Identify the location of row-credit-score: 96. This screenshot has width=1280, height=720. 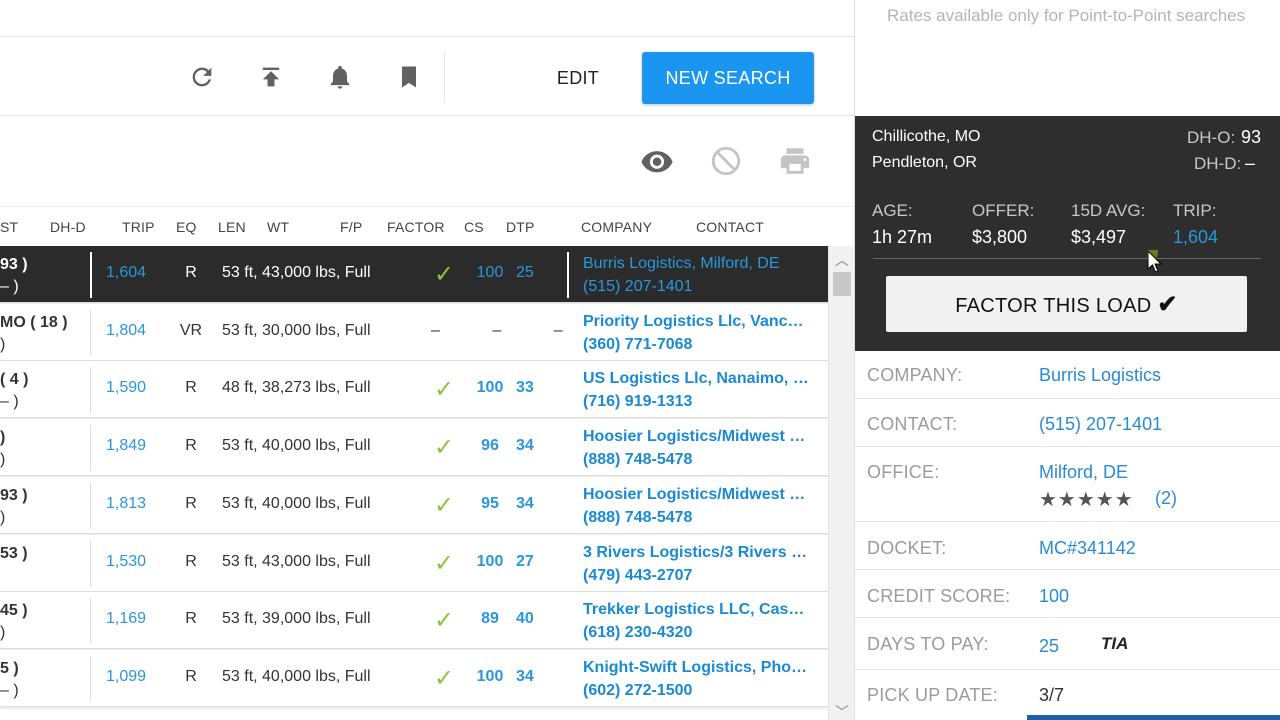
(490, 446).